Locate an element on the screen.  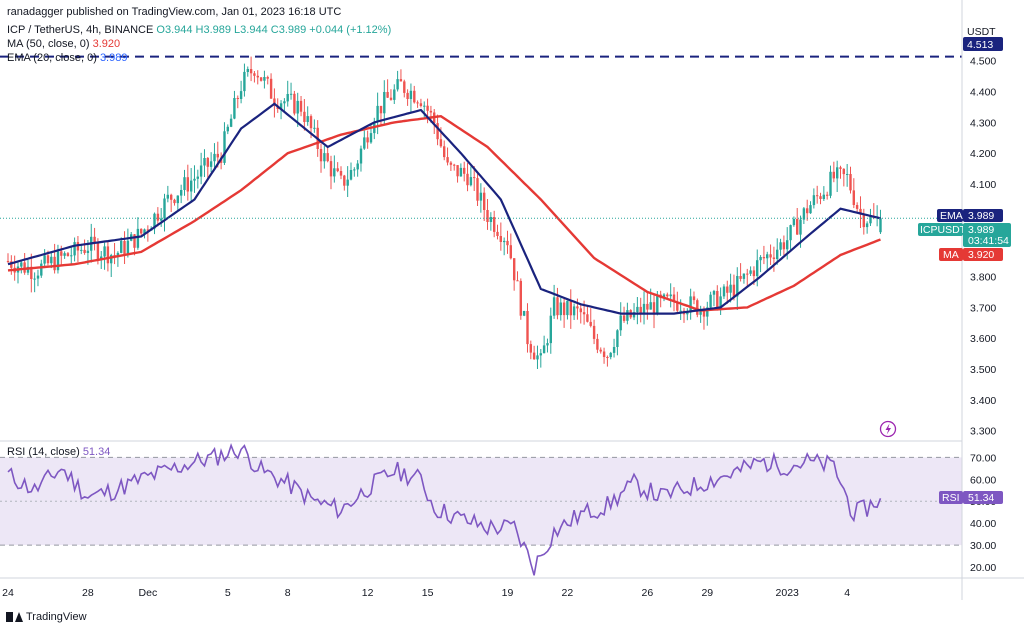
tradingview-brand: TradingView is located at coordinates (56, 617).